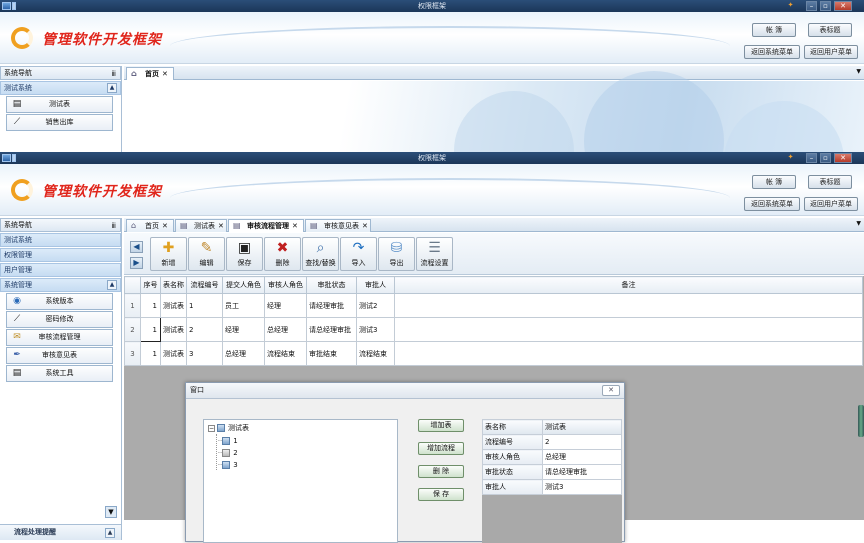 The image size is (864, 543). Describe the element at coordinates (59, 104) in the screenshot. I see `sidebar-item-test-table: ▤ 测试表` at that location.